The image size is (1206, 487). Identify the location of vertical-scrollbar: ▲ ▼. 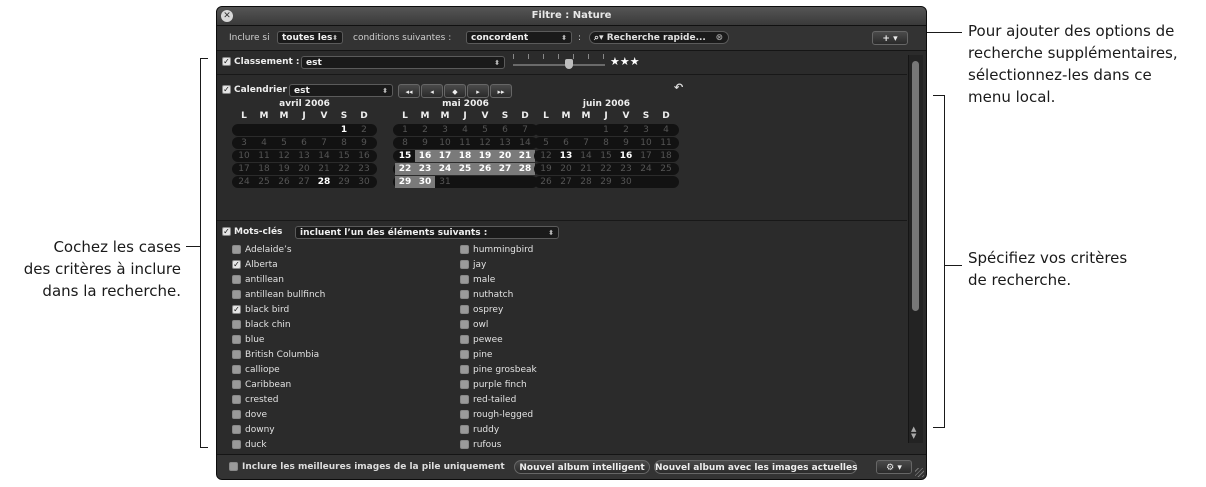
(915, 249).